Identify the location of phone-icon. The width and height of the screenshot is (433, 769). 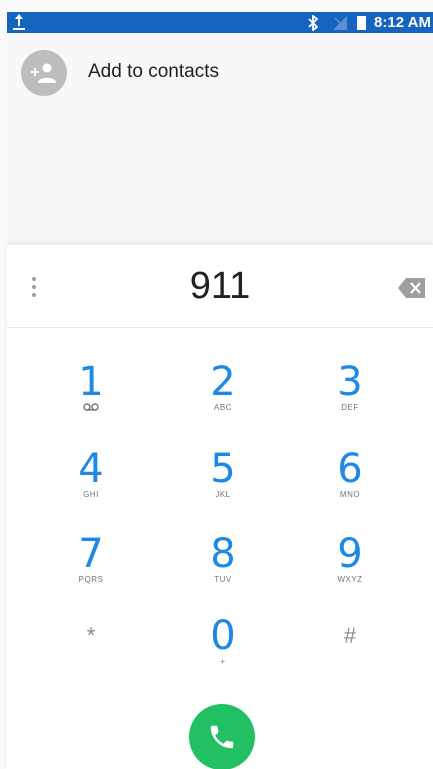
(222, 737).